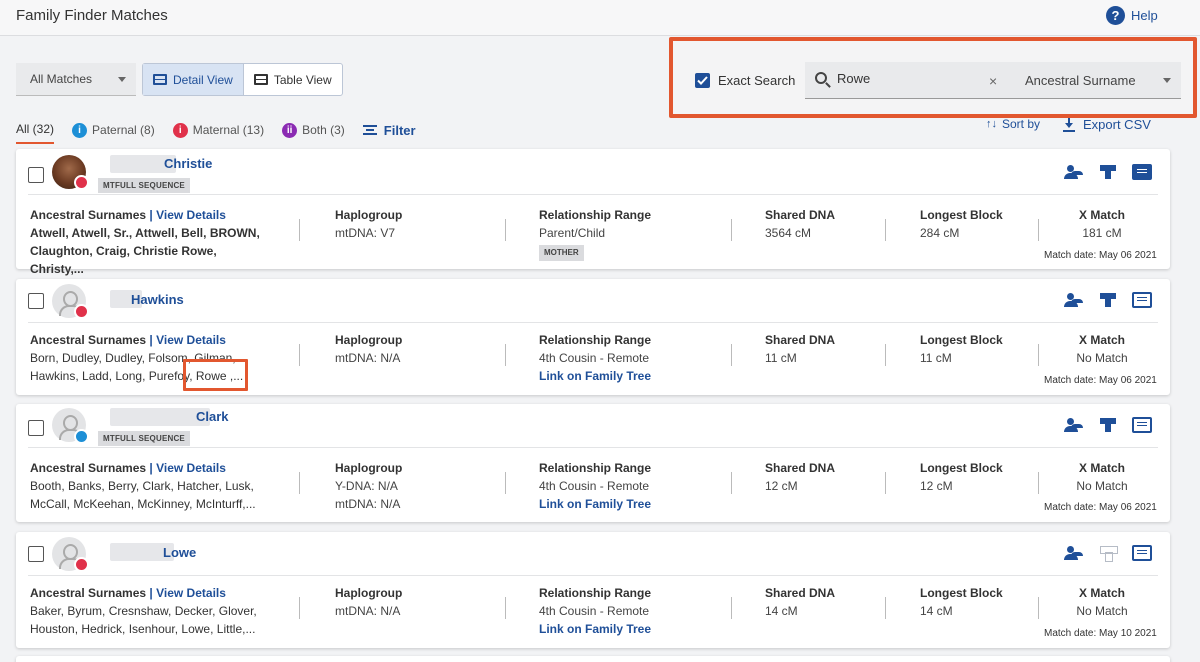 This screenshot has height=662, width=1200. What do you see at coordinates (215, 375) in the screenshot?
I see `search-hit-highlight` at bounding box center [215, 375].